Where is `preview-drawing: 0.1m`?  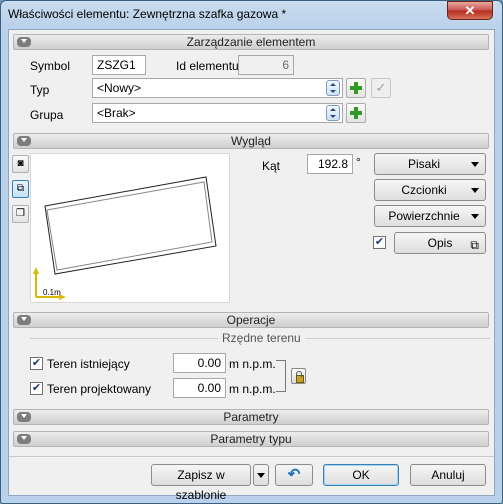
preview-drawing: 0.1m is located at coordinates (125, 238).